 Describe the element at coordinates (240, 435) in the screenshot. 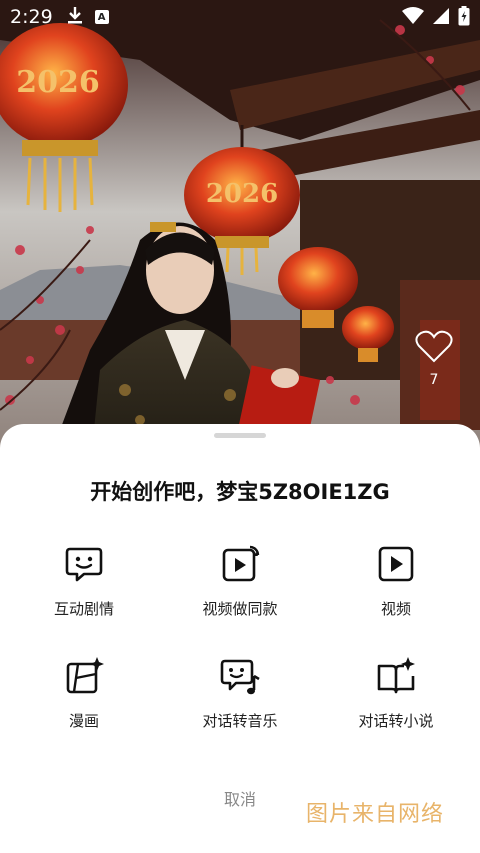

I see `drag-handle` at that location.